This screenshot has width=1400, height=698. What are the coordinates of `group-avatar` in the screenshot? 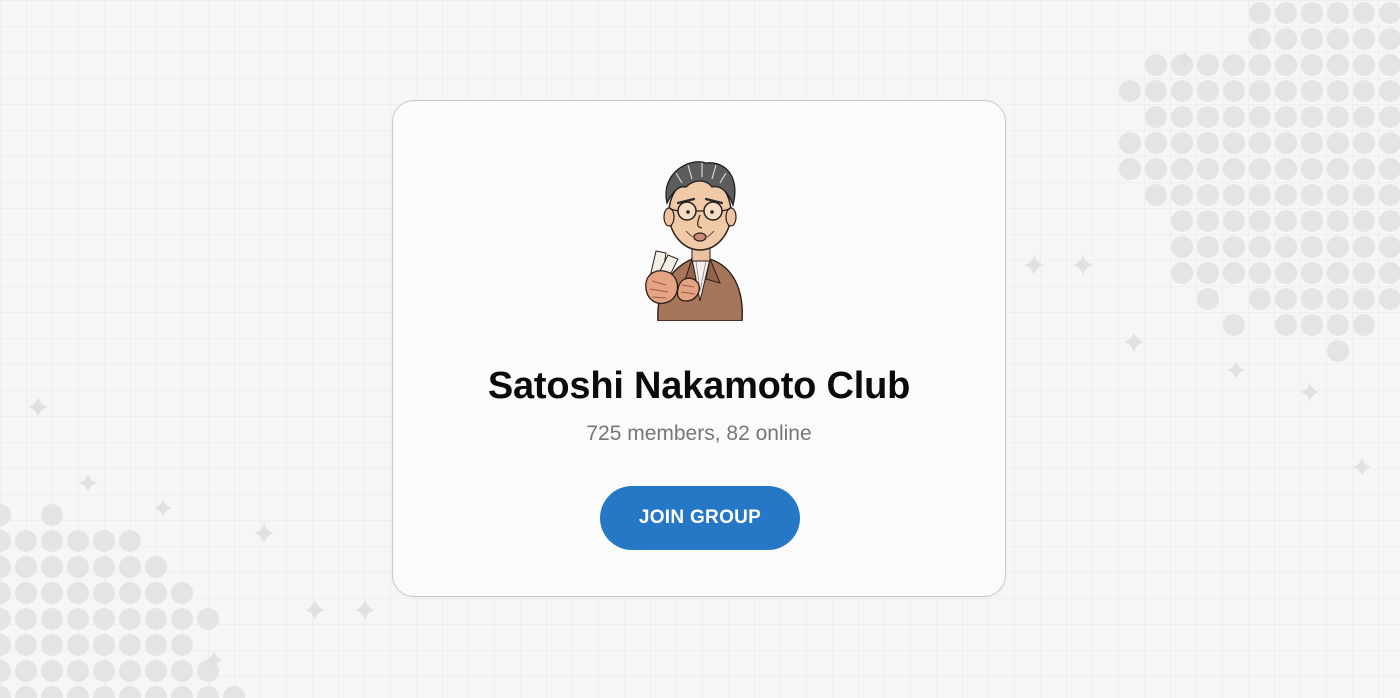 It's located at (694, 241).